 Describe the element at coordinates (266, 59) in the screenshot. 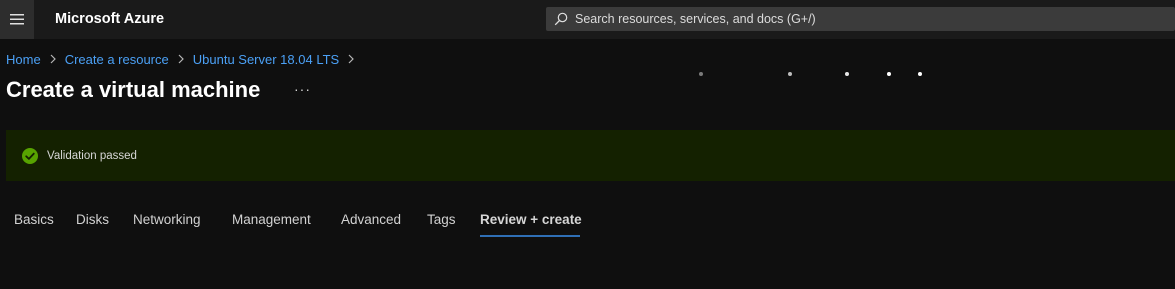

I see `breadcrumb-ubuntu-server: Ubuntu Server 18.04 LTS` at that location.